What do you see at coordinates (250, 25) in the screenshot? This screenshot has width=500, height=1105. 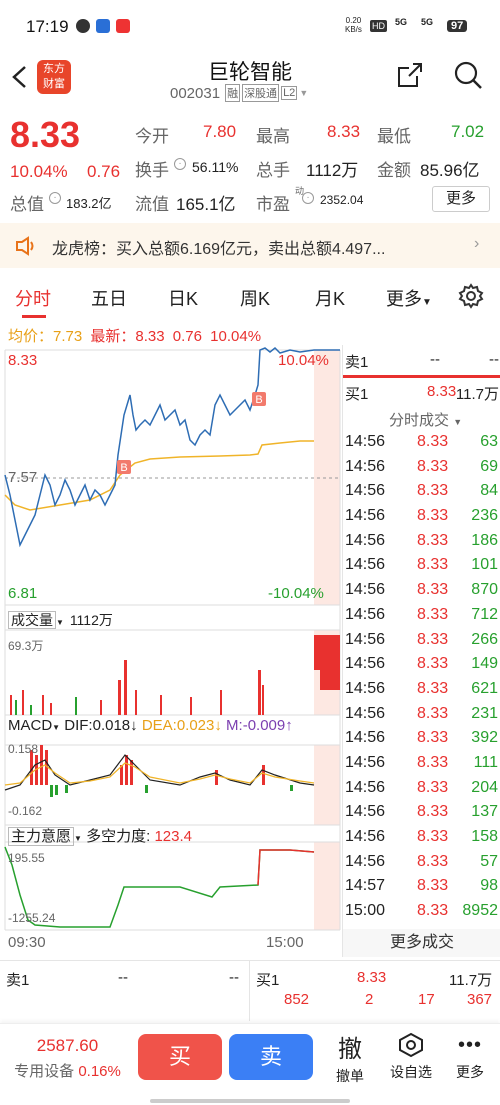 I see `status-bar: 17:19 0.20 KB/s HD 5G 5G 97` at bounding box center [250, 25].